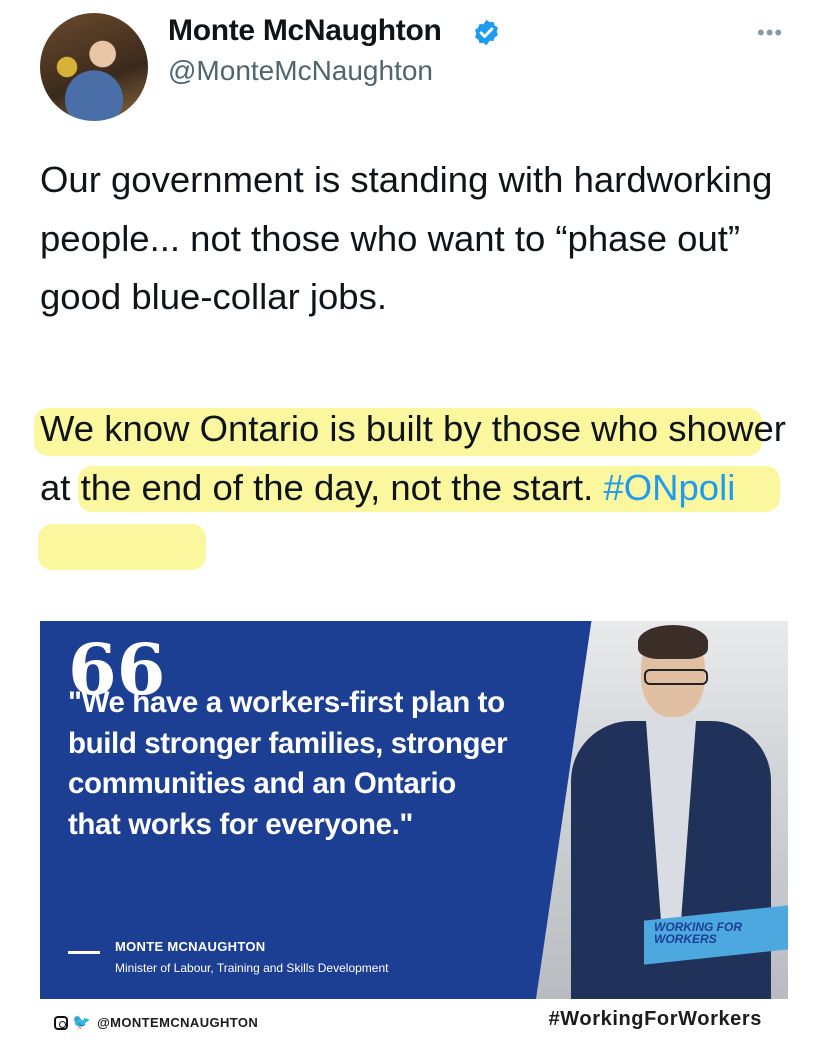 The height and width of the screenshot is (1041, 828). What do you see at coordinates (94, 67) in the screenshot?
I see `author-avatar` at bounding box center [94, 67].